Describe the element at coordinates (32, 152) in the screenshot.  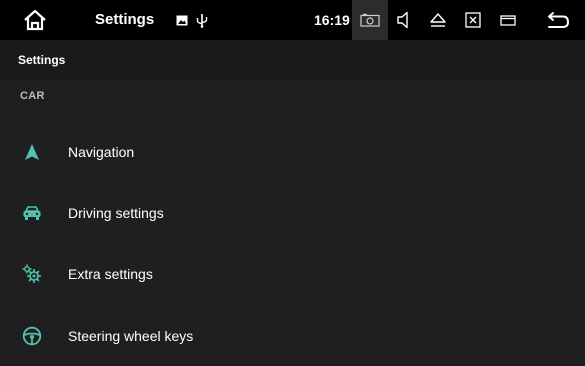
I see `navigation-arrow-icon` at that location.